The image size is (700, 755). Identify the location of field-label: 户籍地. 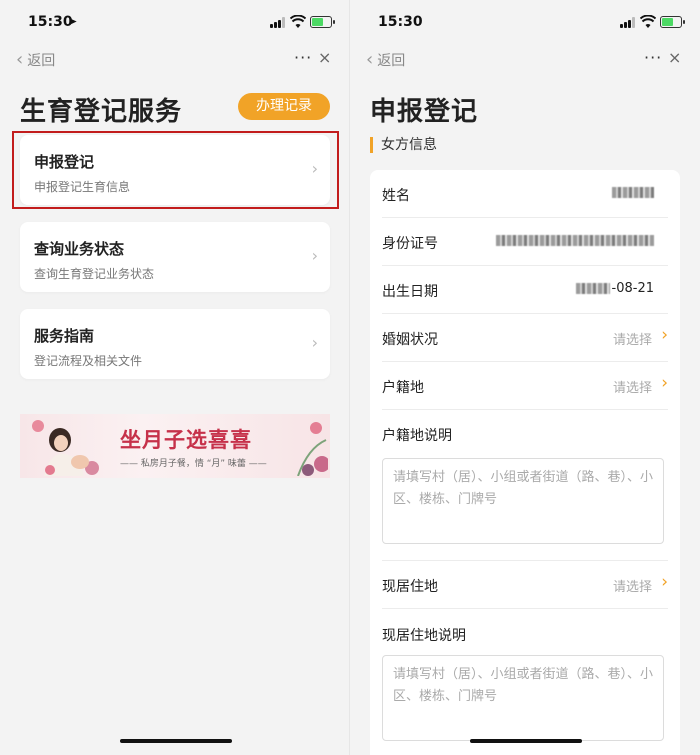
(403, 388).